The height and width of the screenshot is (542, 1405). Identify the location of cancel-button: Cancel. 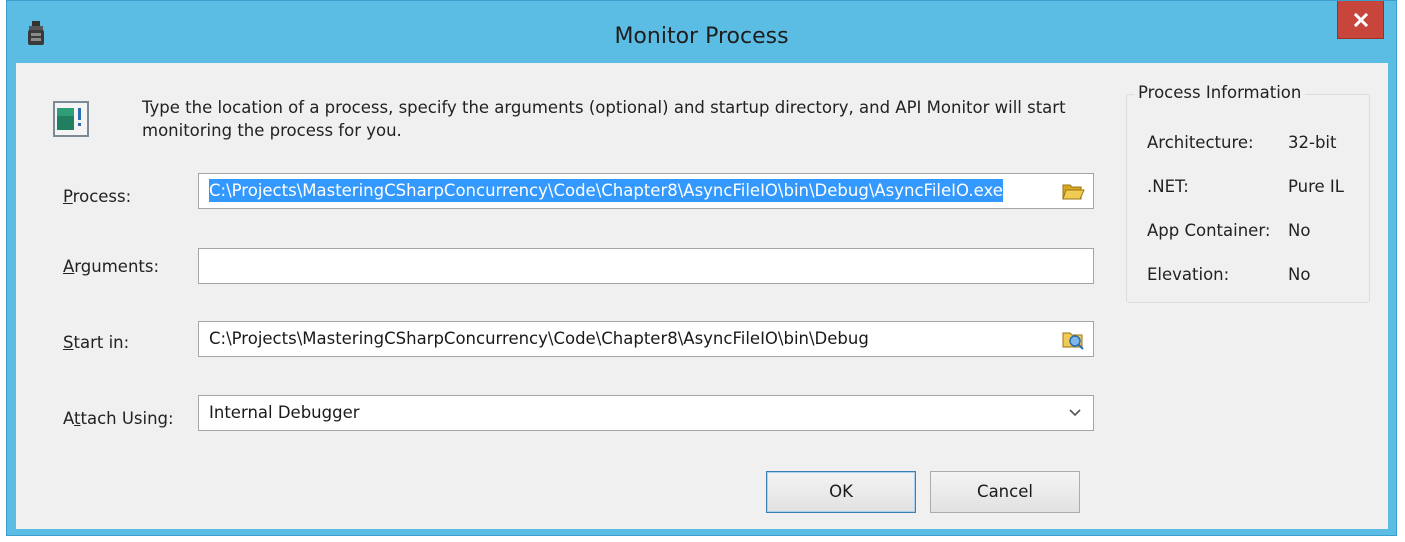
(1005, 492).